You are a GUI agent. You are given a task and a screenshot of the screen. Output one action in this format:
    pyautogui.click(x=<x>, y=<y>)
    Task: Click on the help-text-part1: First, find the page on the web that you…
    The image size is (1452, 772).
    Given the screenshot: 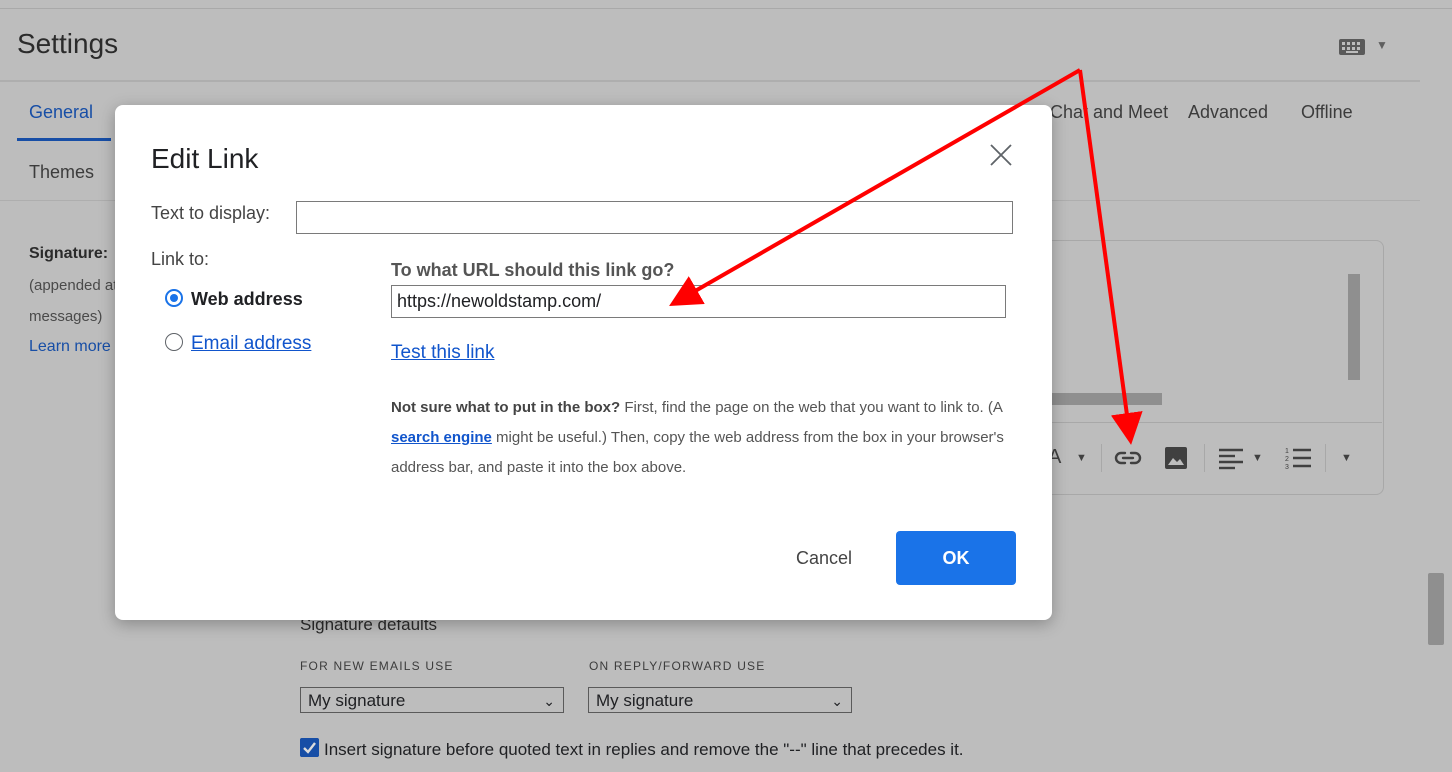 What is the action you would take?
    pyautogui.click(x=811, y=407)
    